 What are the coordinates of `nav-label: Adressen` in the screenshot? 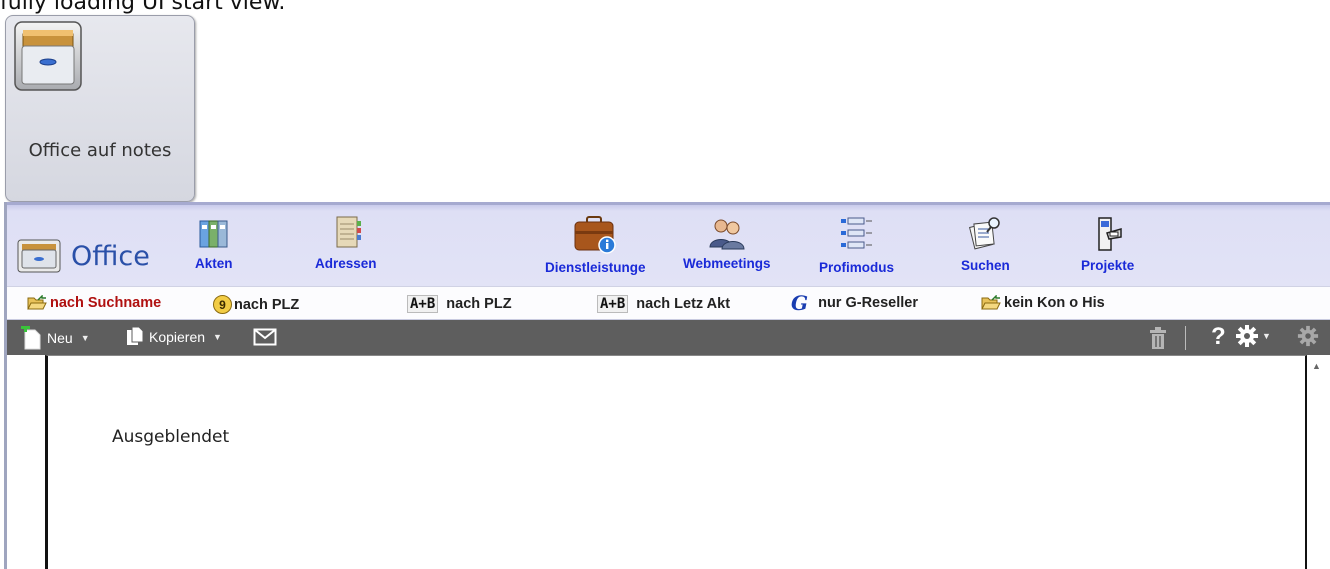 It's located at (346, 263).